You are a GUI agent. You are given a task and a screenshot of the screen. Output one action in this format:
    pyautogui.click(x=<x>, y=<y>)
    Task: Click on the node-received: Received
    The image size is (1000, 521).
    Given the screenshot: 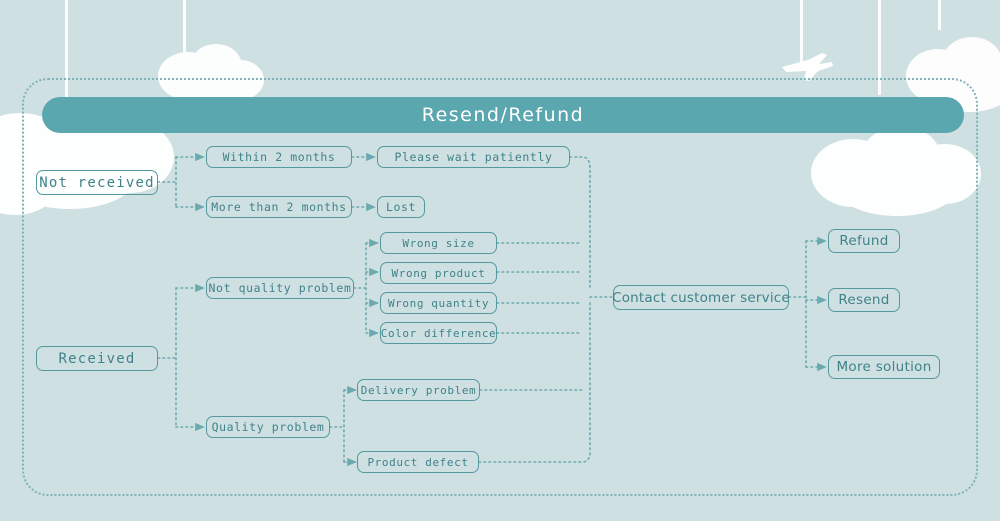 What is the action you would take?
    pyautogui.click(x=97, y=358)
    